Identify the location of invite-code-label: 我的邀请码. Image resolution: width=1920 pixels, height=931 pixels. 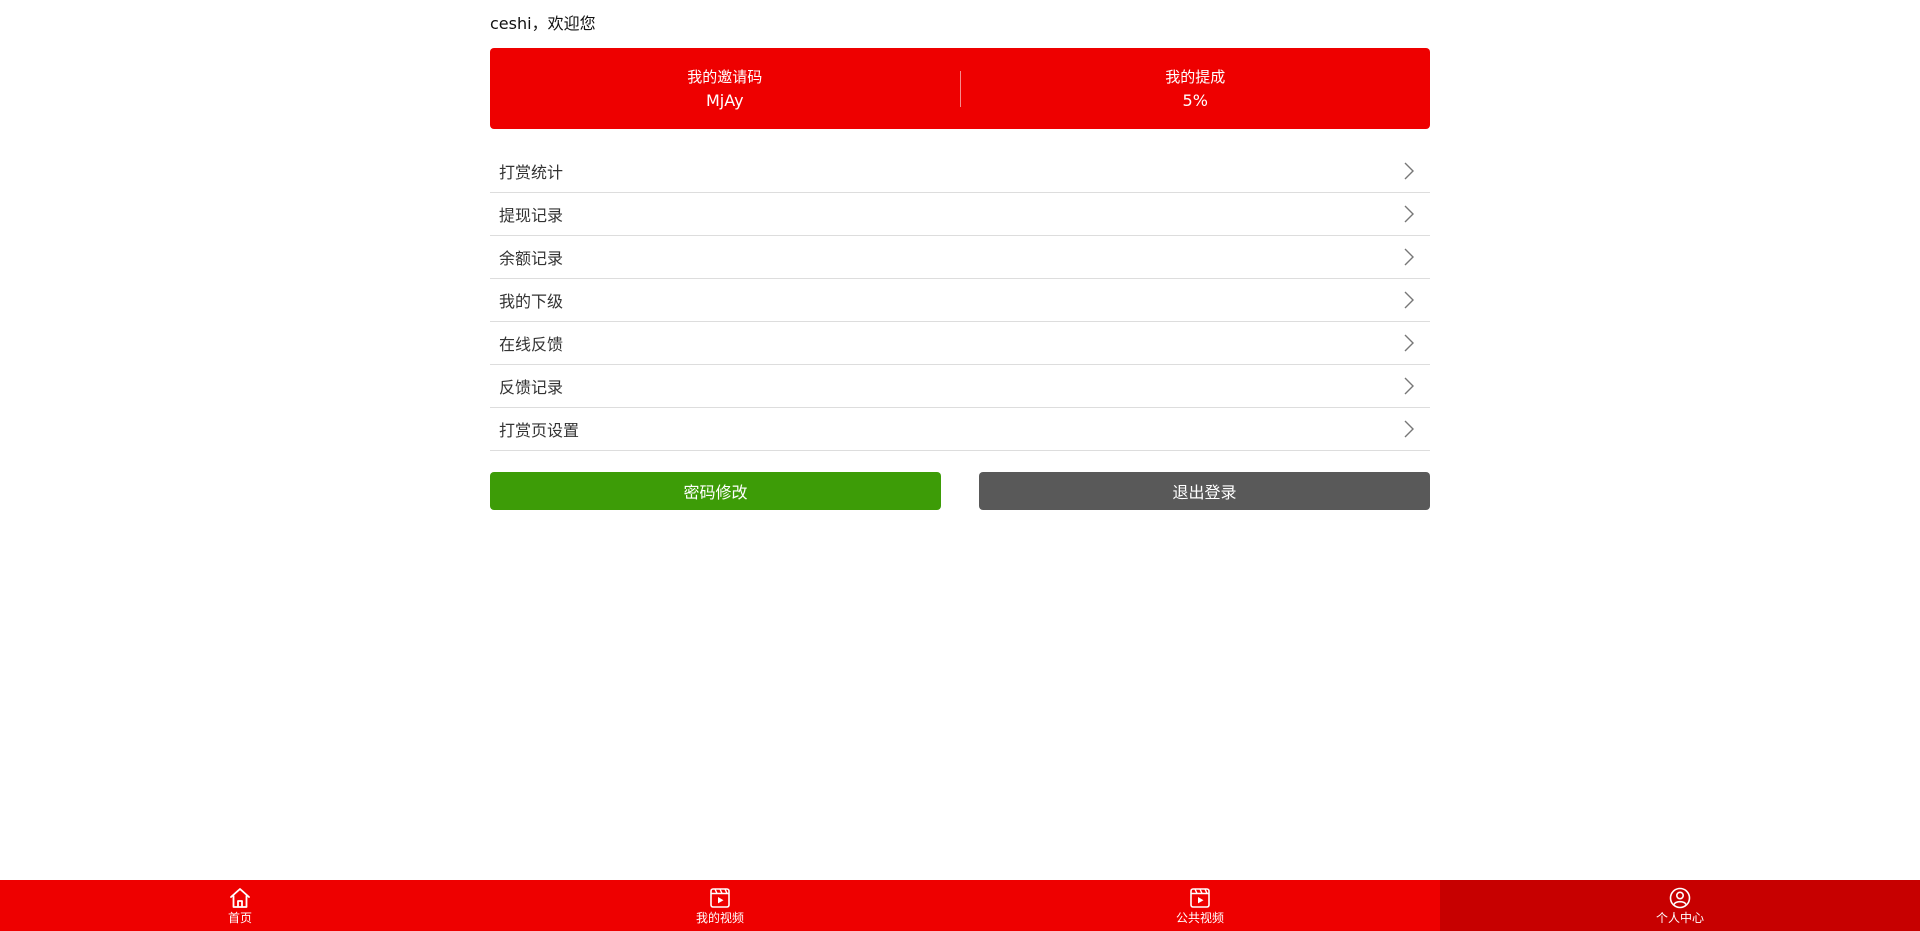
(725, 76).